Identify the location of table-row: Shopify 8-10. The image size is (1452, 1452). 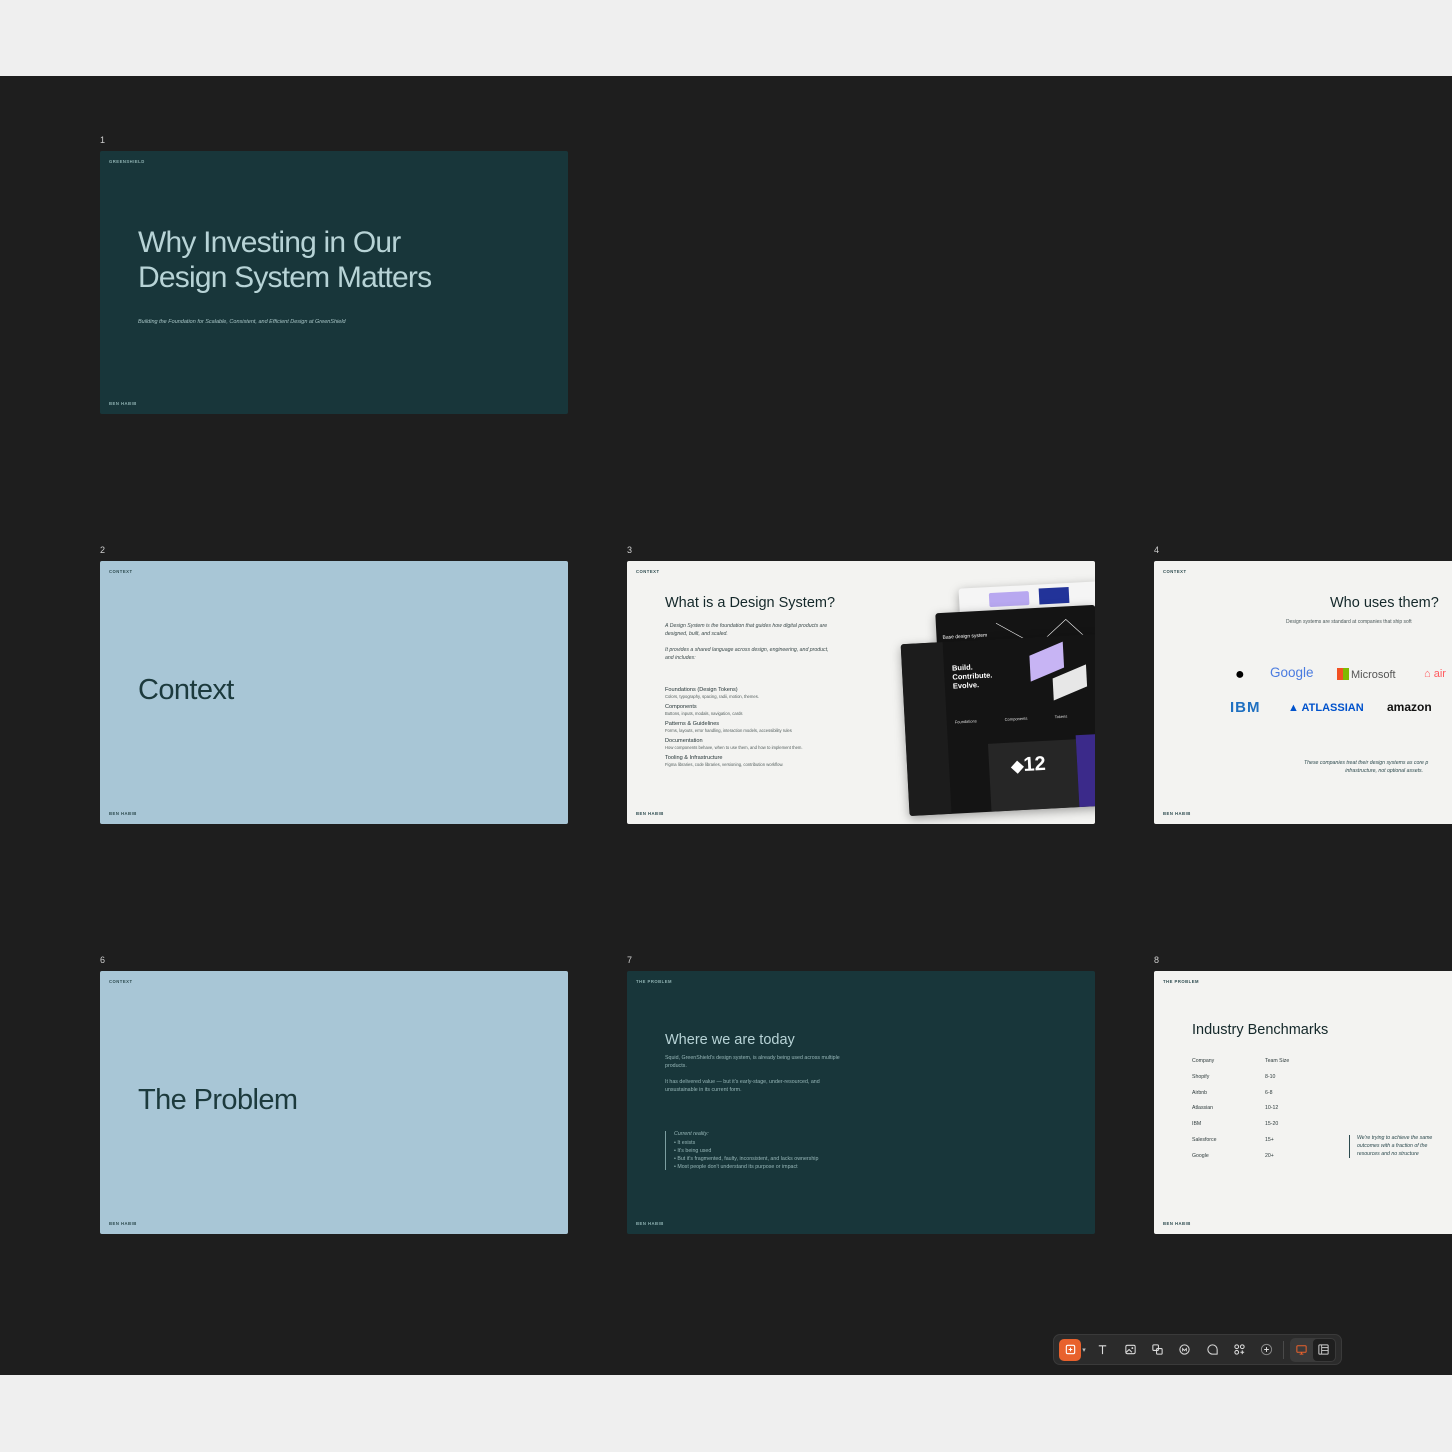
(1234, 1076).